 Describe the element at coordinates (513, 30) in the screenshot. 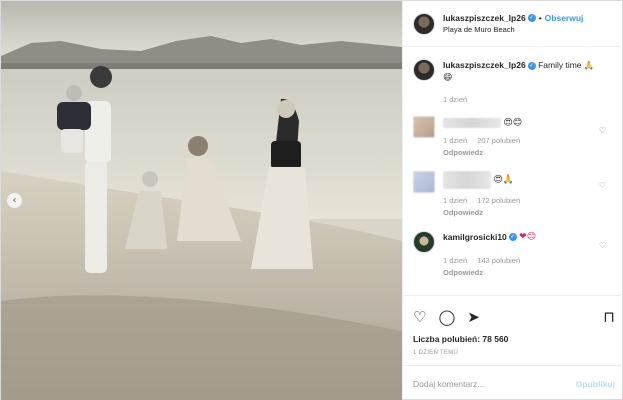

I see `location-link: Playa de Muro Beach` at that location.